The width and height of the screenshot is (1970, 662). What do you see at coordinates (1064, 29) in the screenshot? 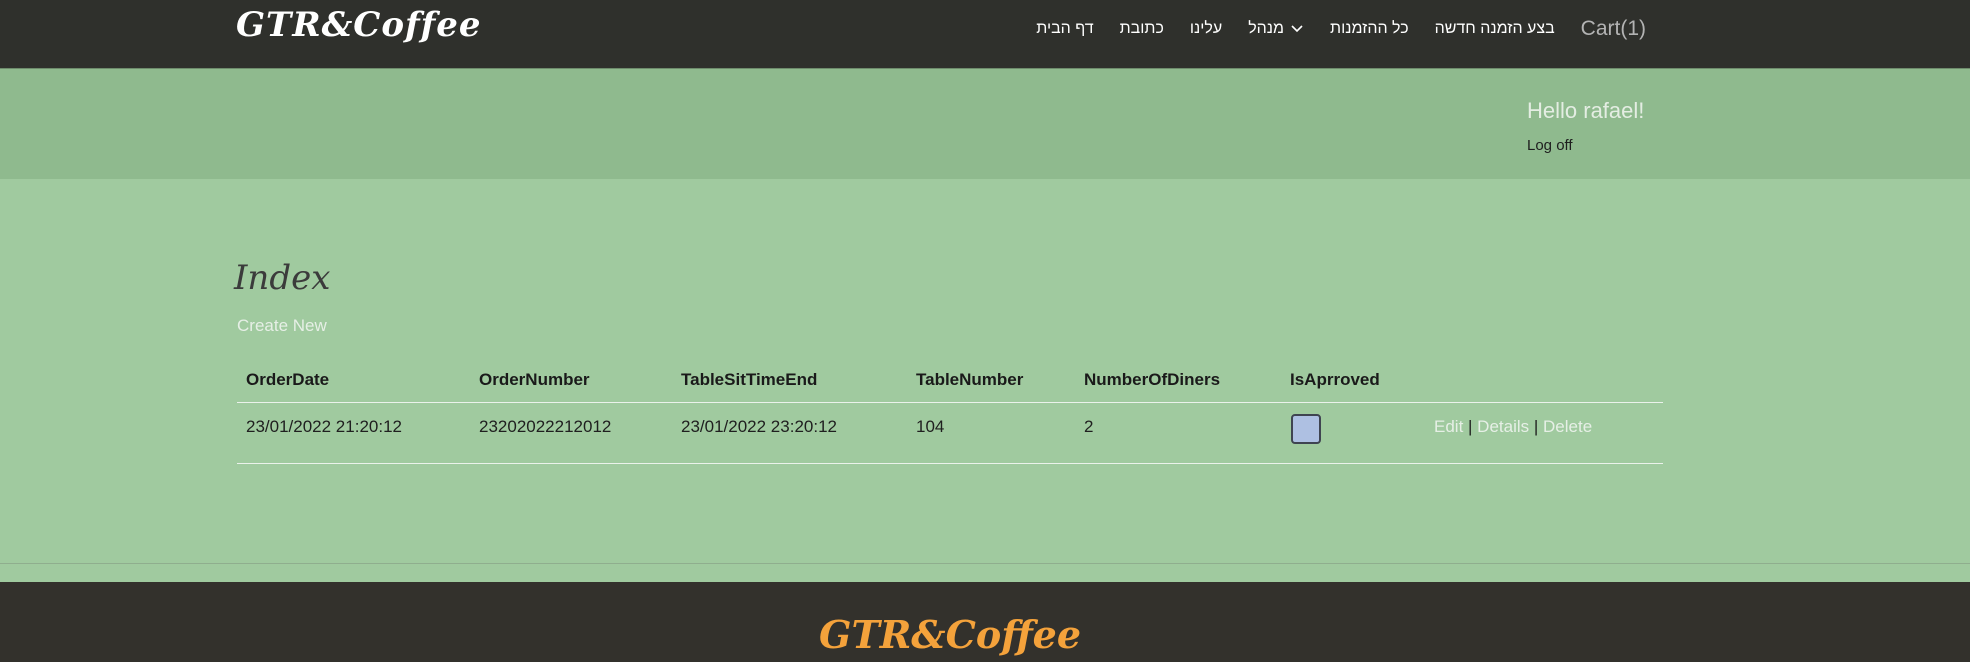
I see `nav-home: דף הבית` at bounding box center [1064, 29].